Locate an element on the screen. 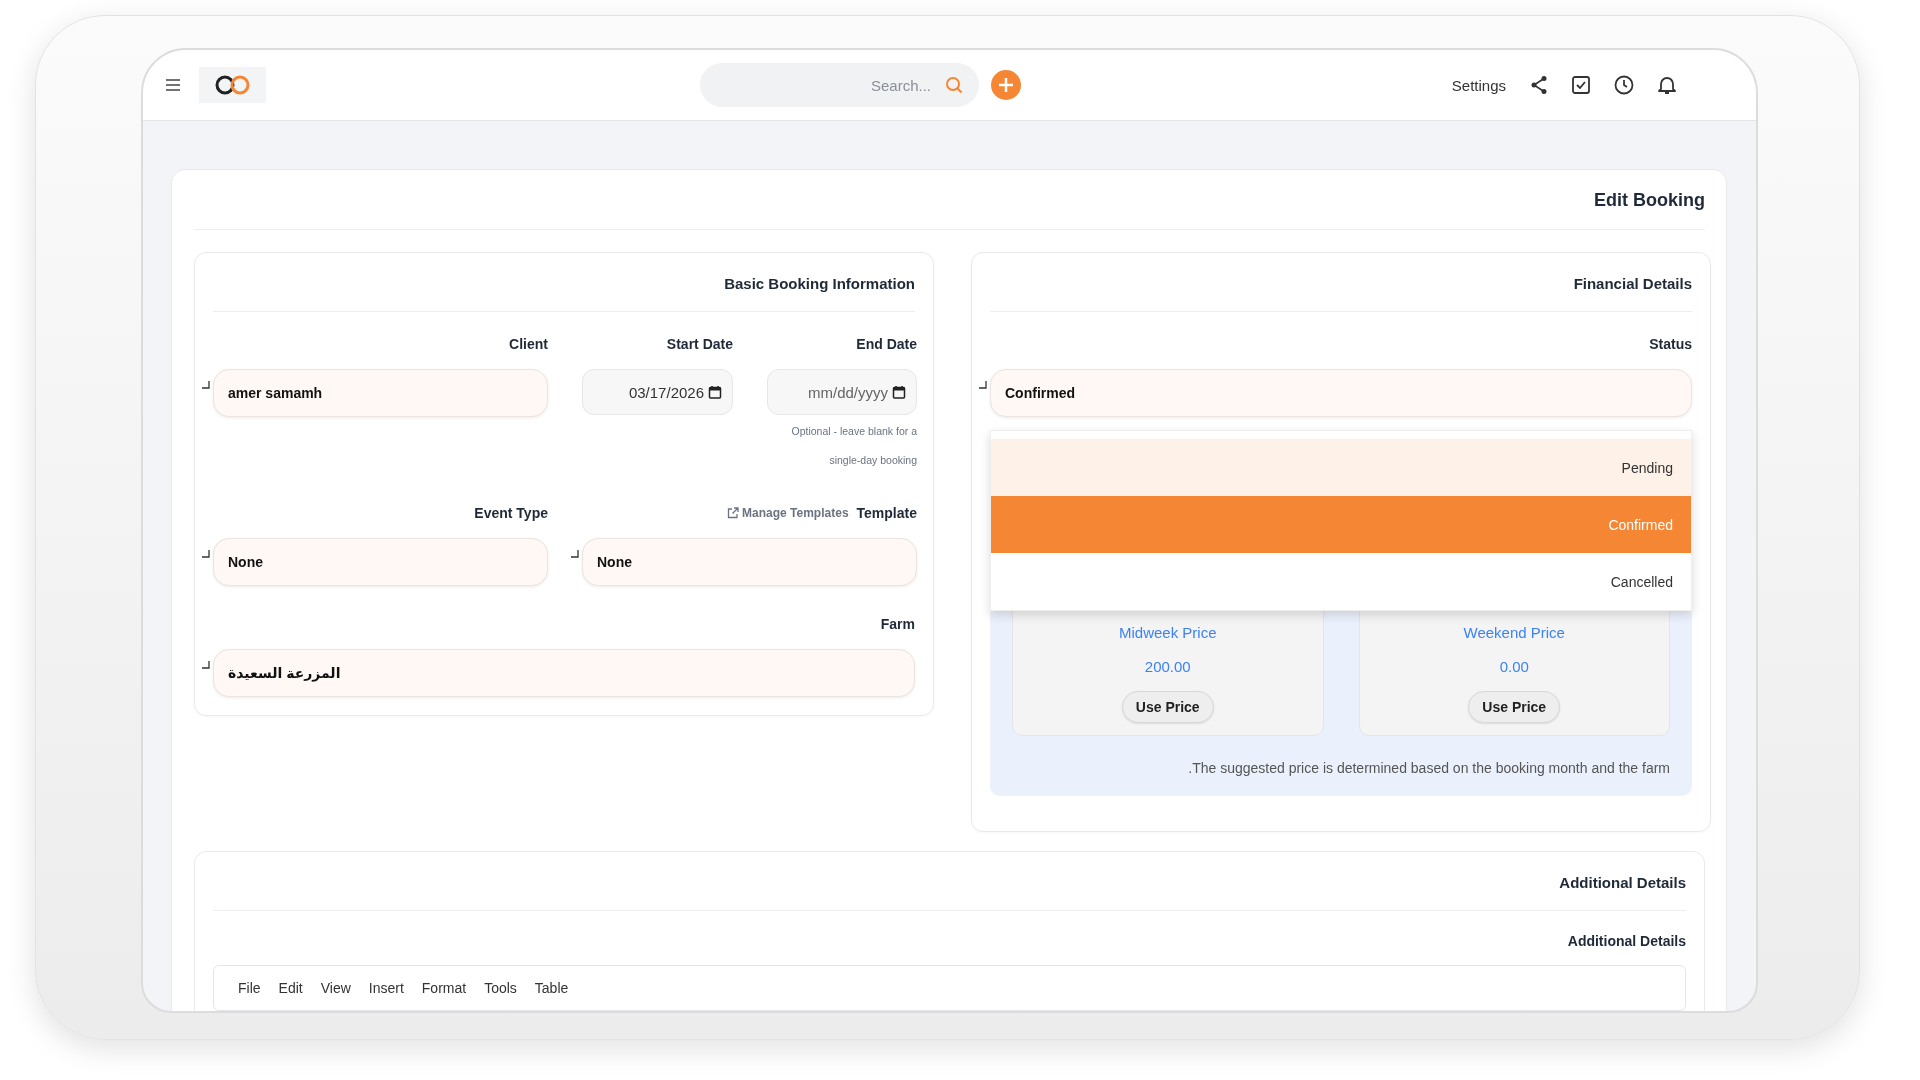  manage-templates-link: Manage Templates is located at coordinates (788, 513).